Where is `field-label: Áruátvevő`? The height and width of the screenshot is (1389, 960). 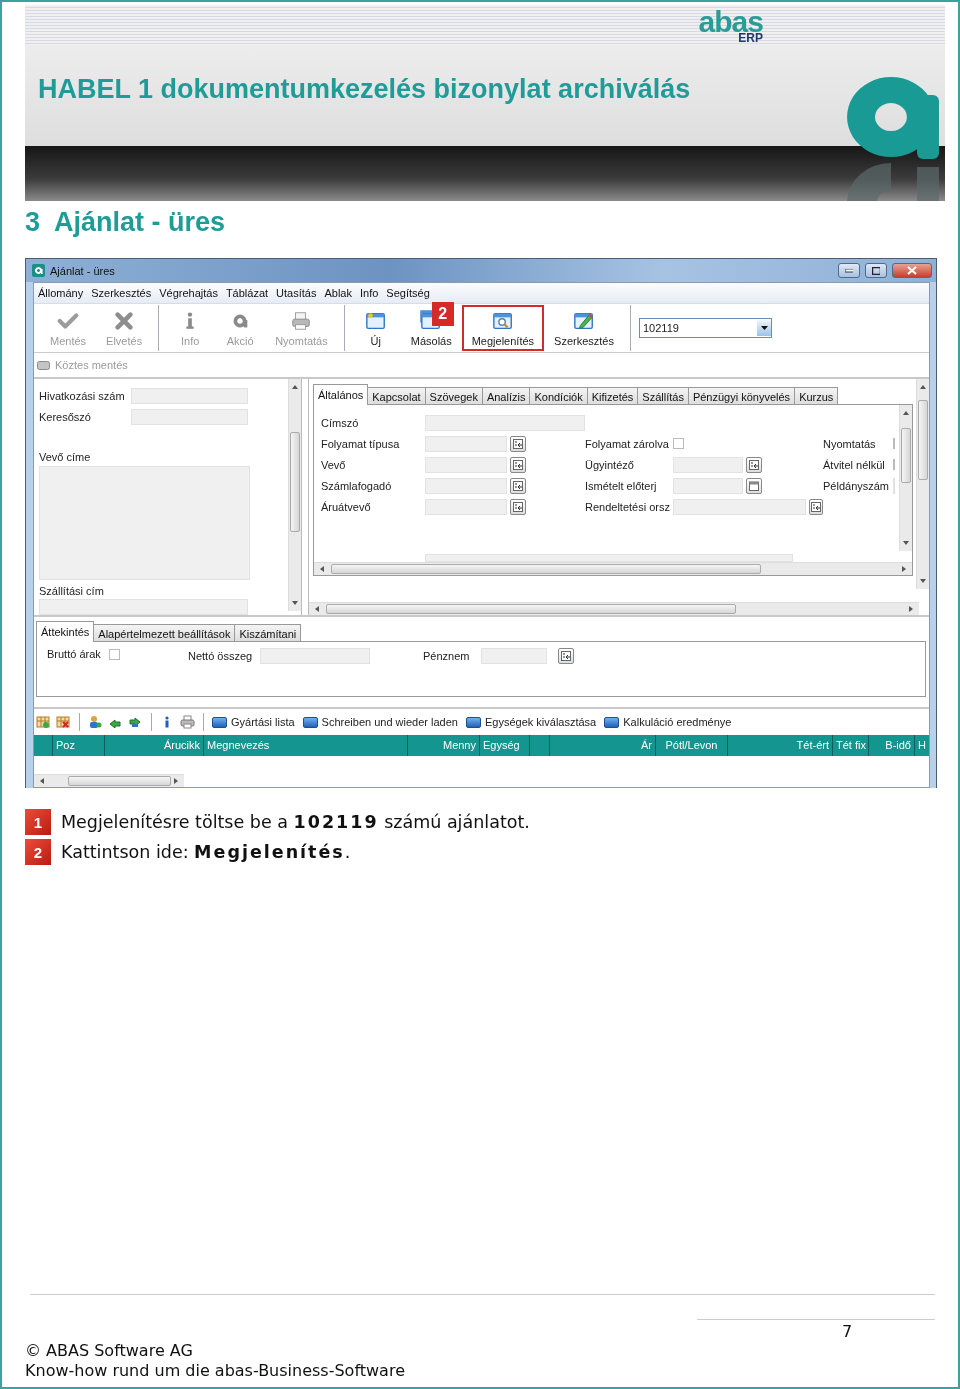 field-label: Áruátvevő is located at coordinates (346, 506).